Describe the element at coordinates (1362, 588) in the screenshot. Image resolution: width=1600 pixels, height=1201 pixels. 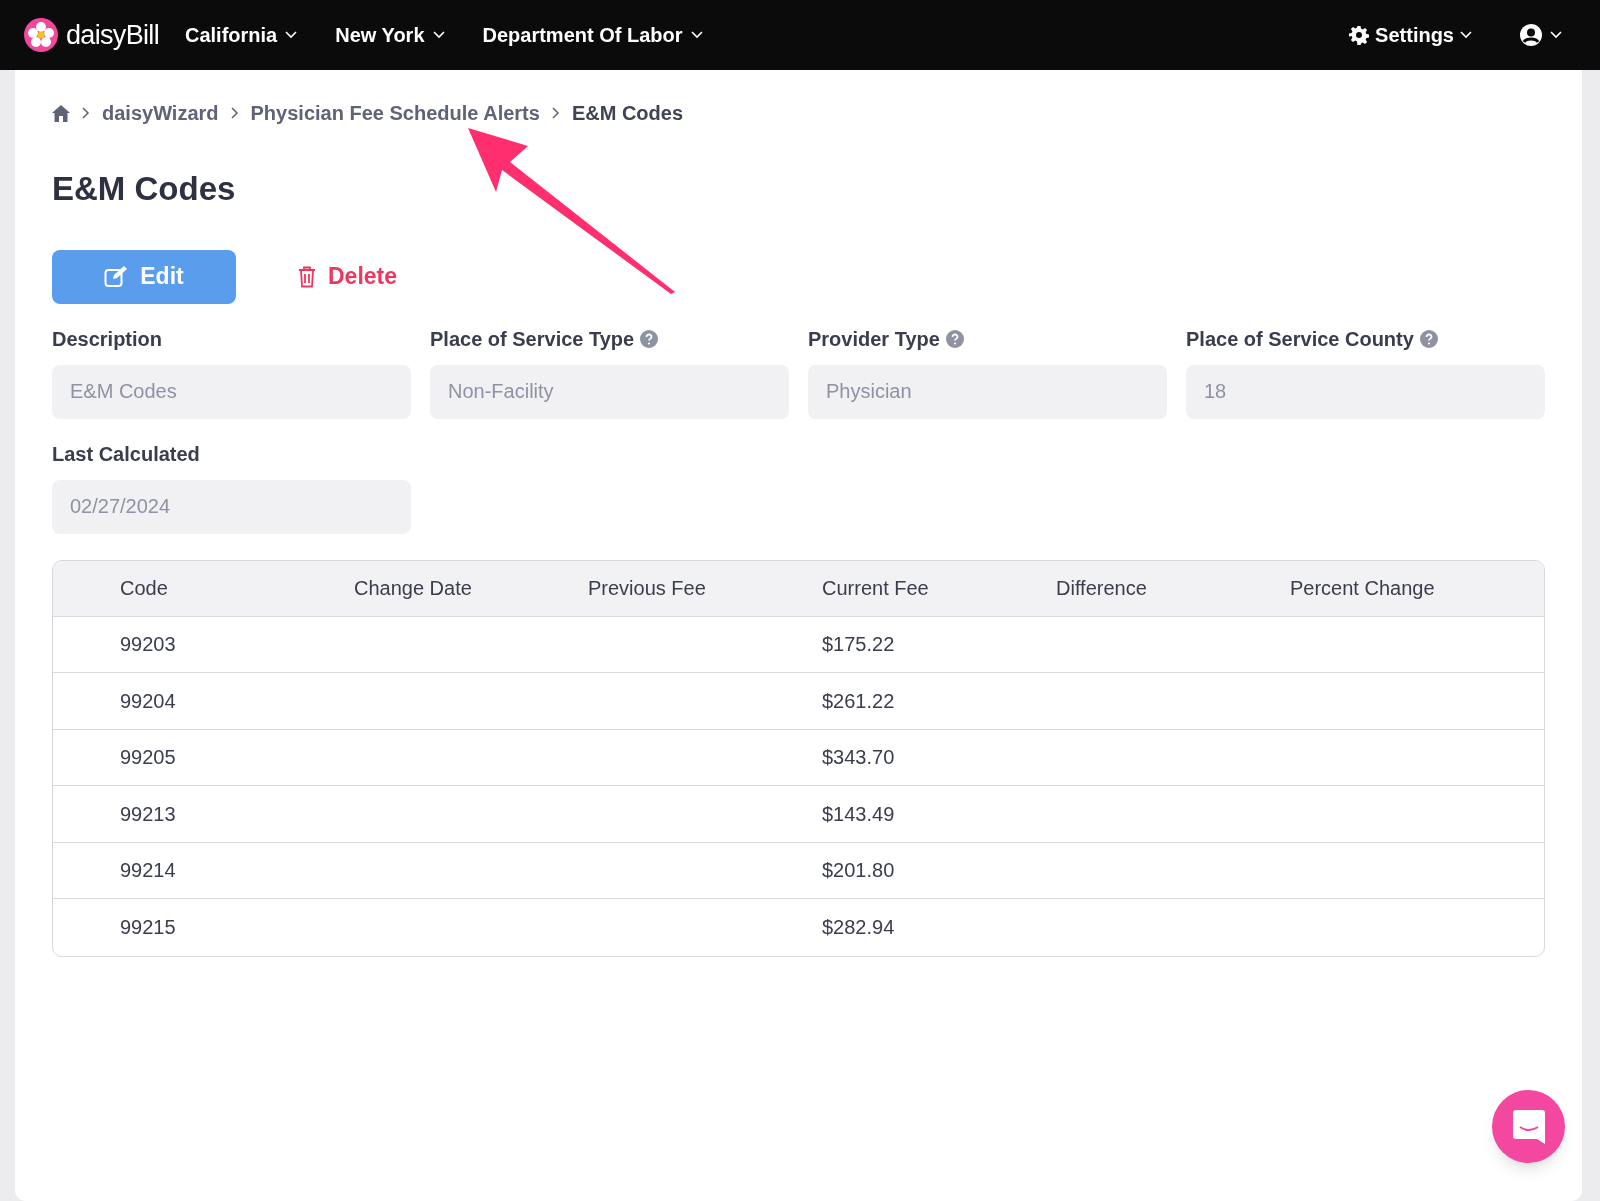
I see `column-header: Percent Change` at that location.